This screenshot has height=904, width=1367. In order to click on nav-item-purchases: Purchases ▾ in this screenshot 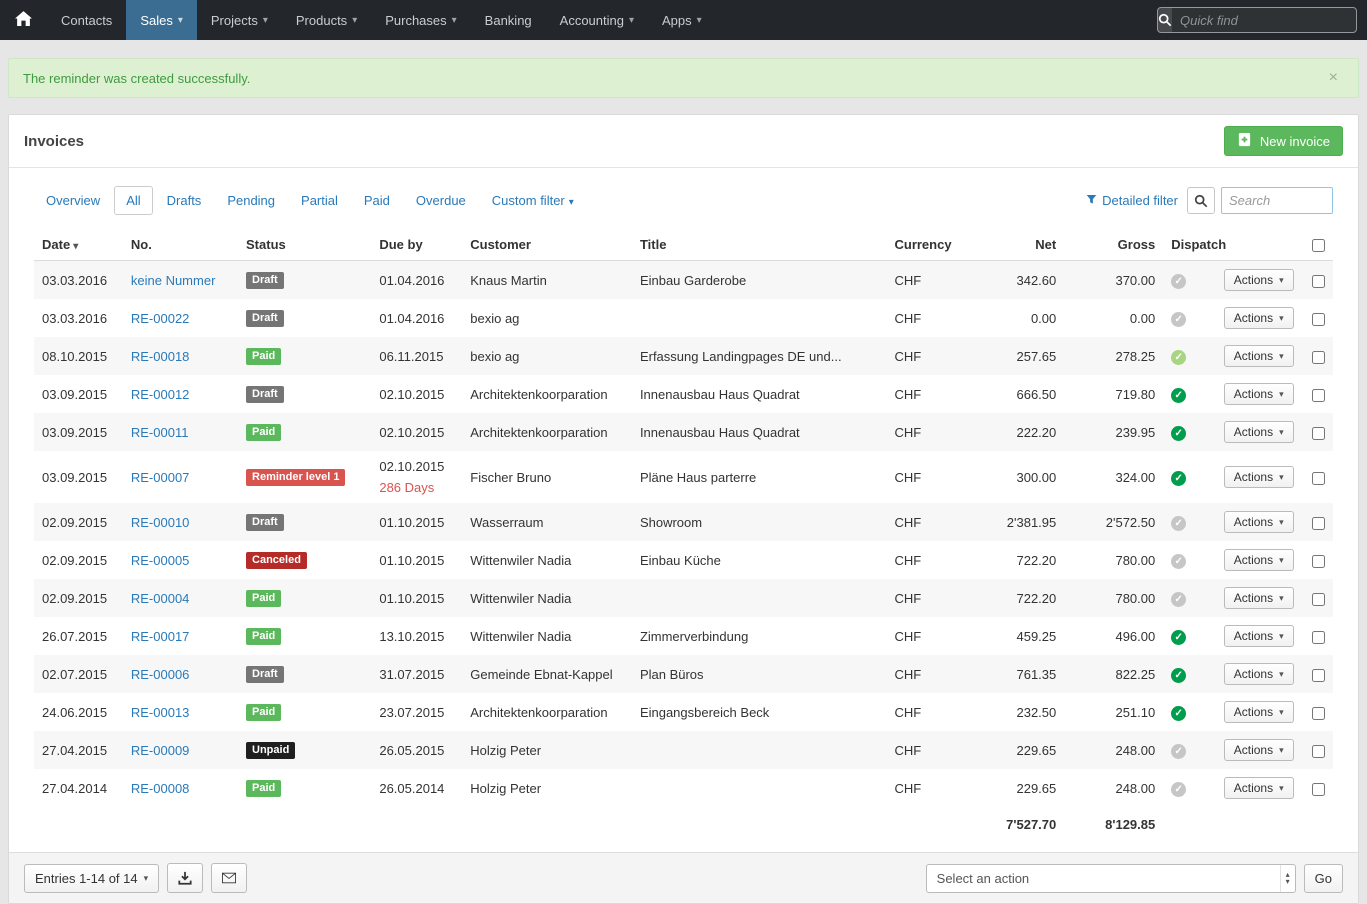, I will do `click(420, 20)`.